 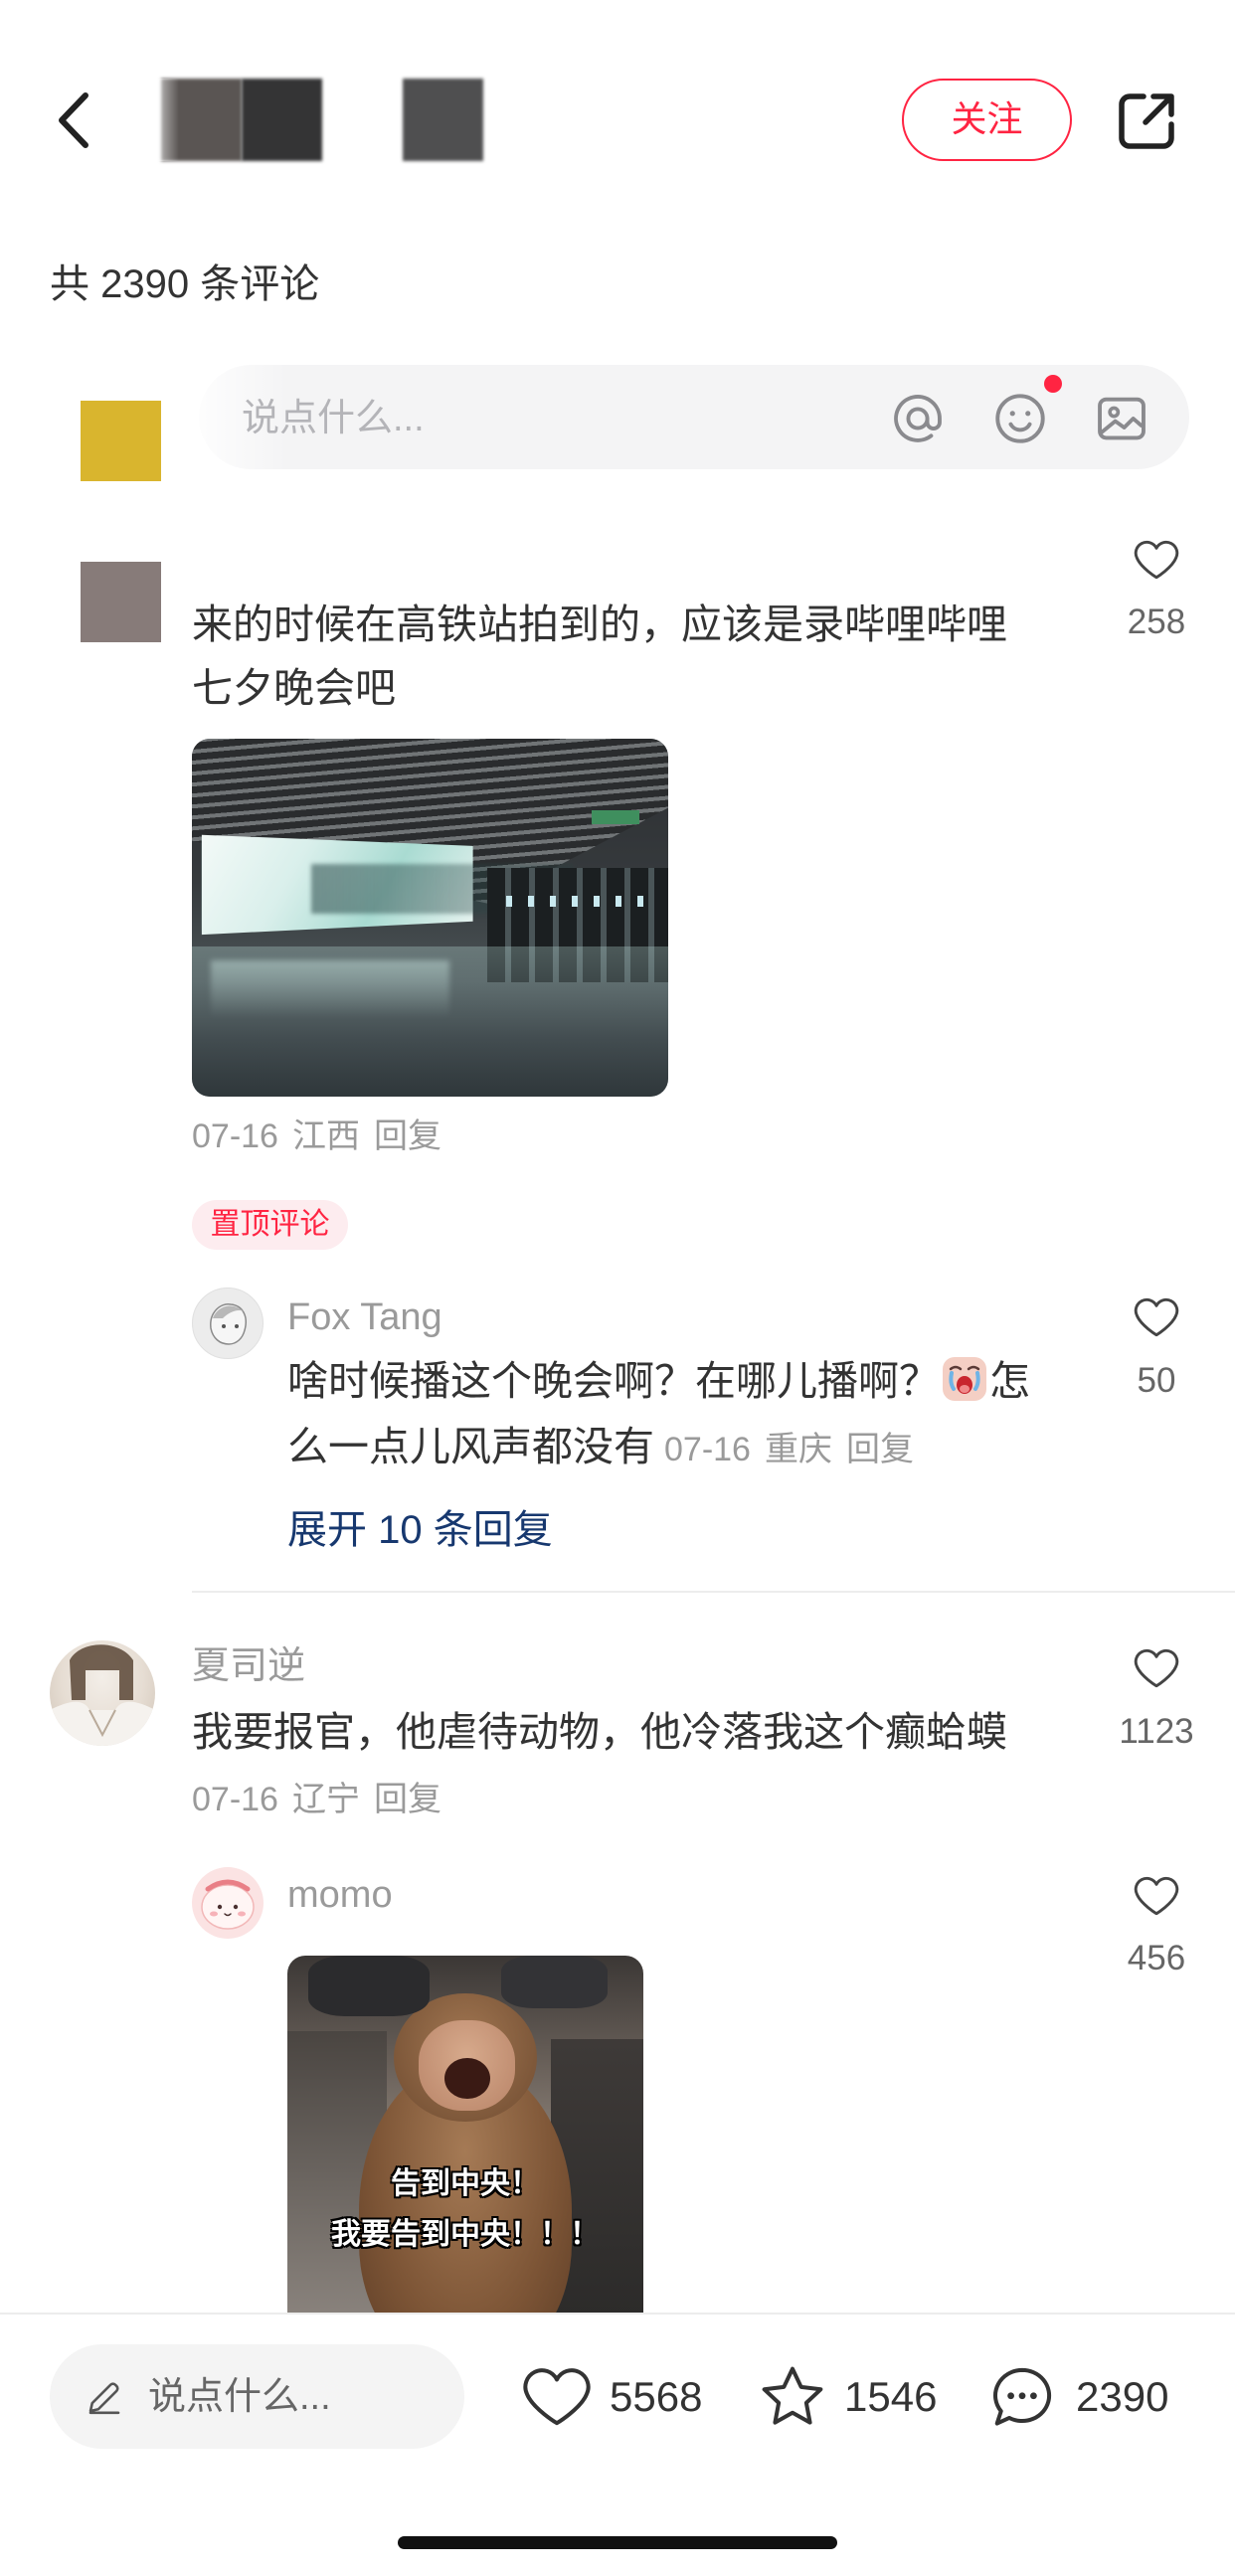 What do you see at coordinates (1156, 1731) in the screenshot?
I see `like-count: 1123` at bounding box center [1156, 1731].